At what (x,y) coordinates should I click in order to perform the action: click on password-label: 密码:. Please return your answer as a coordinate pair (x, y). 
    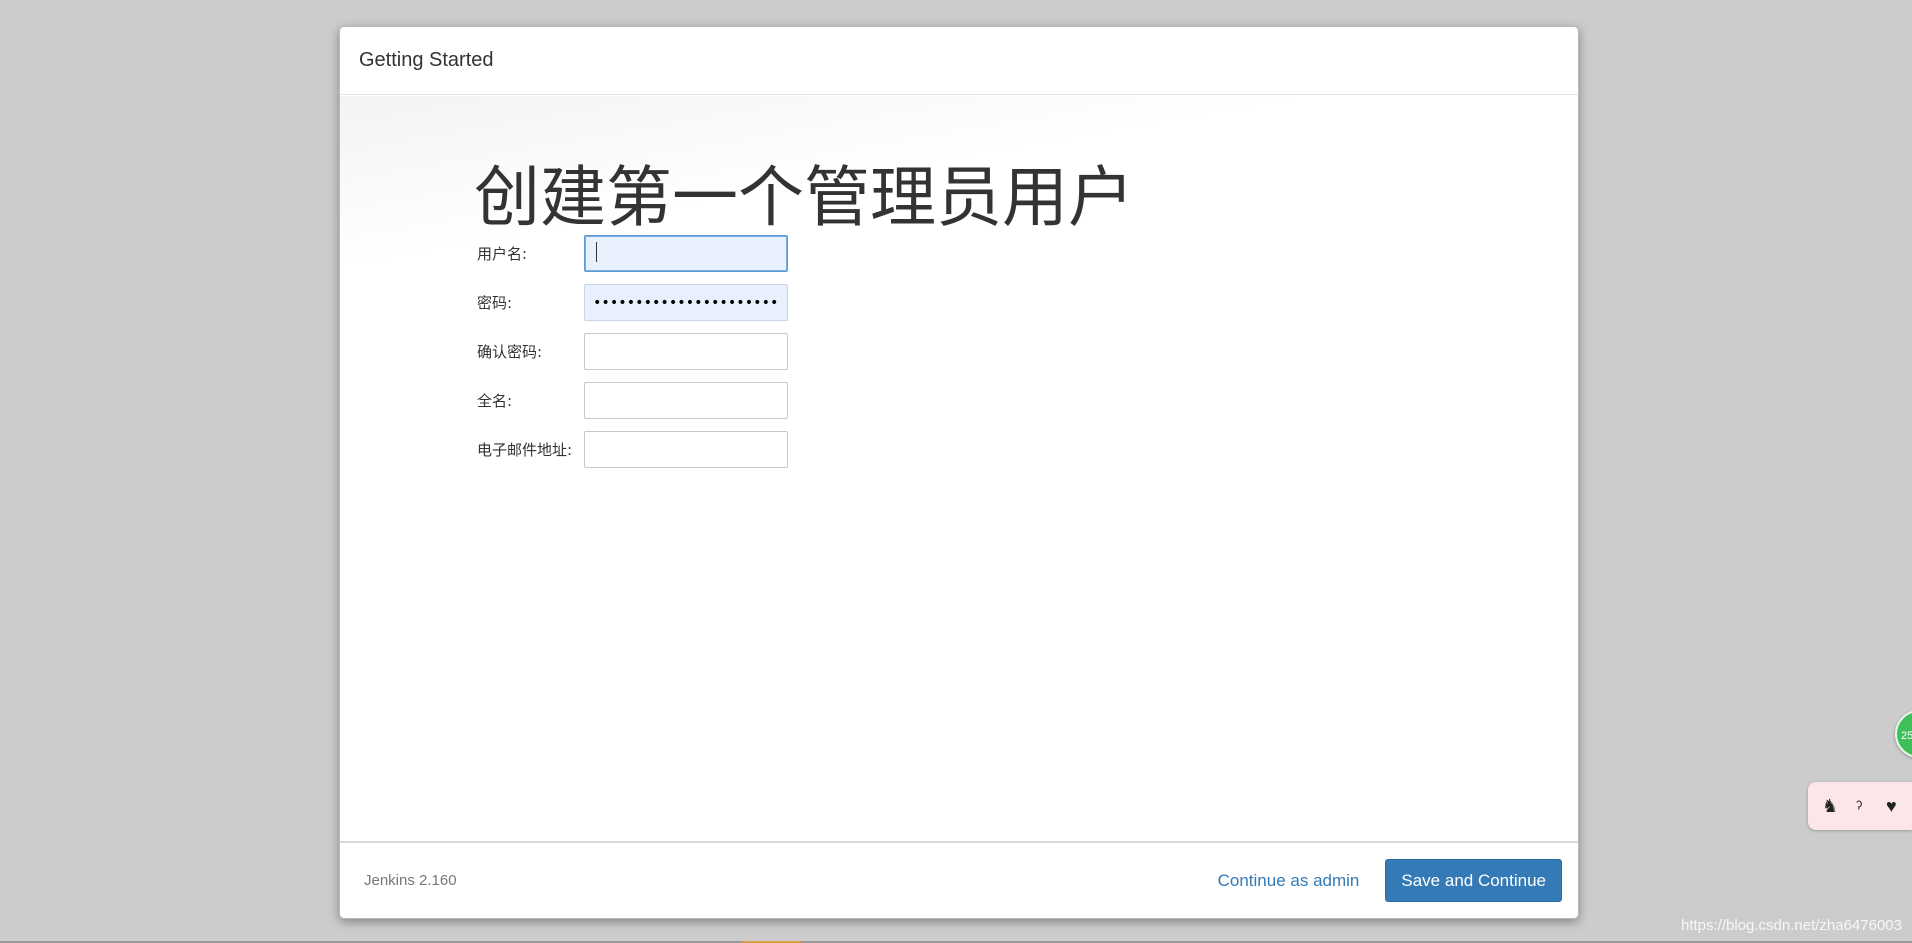
    Looking at the image, I should click on (495, 303).